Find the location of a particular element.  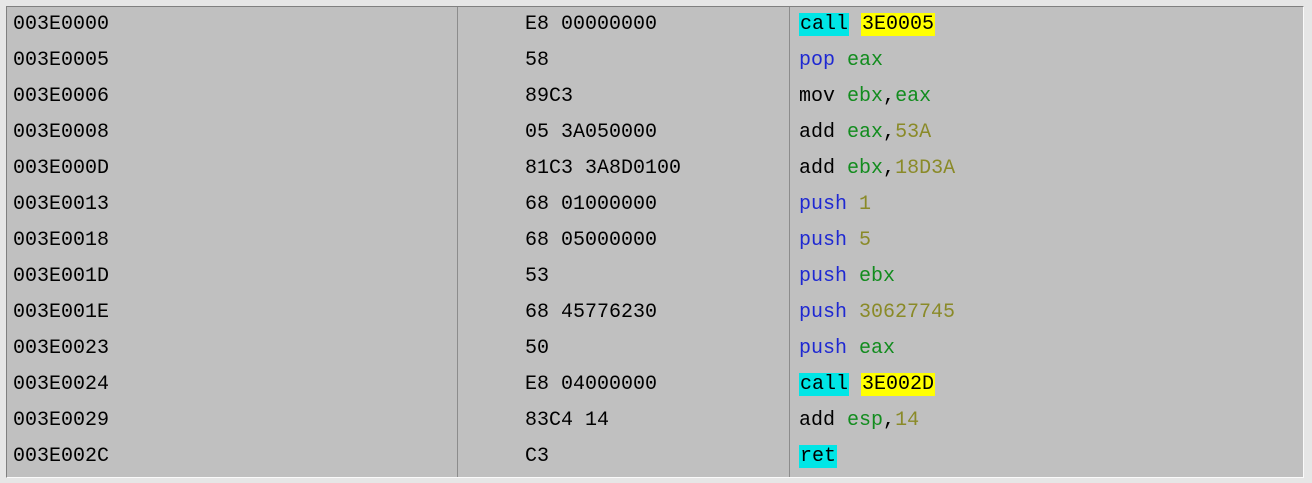

row-instruction: push eax is located at coordinates (847, 349).